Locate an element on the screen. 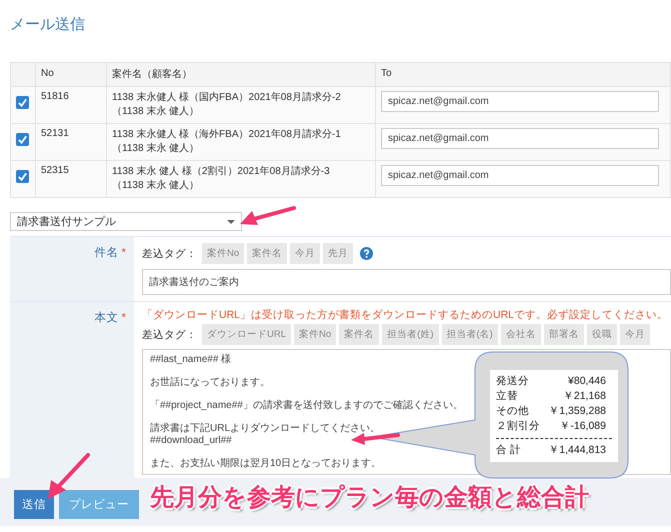  tag-button: 役職 is located at coordinates (601, 334).